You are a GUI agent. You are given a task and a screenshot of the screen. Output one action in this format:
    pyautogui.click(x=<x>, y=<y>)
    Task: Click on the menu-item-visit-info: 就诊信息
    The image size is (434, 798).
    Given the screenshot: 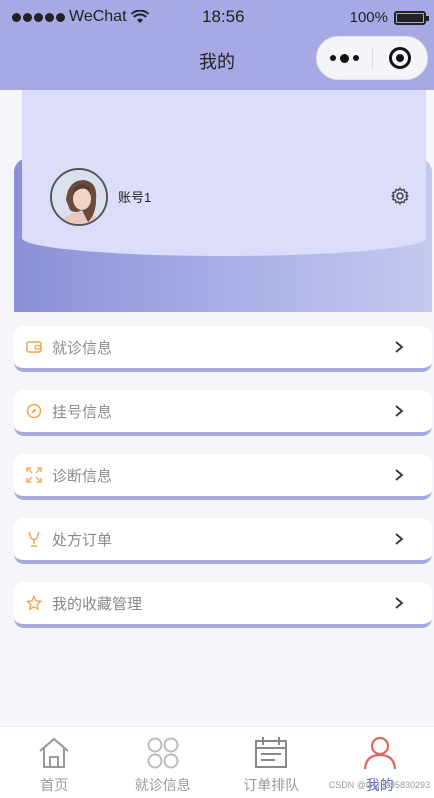 What is the action you would take?
    pyautogui.click(x=223, y=349)
    